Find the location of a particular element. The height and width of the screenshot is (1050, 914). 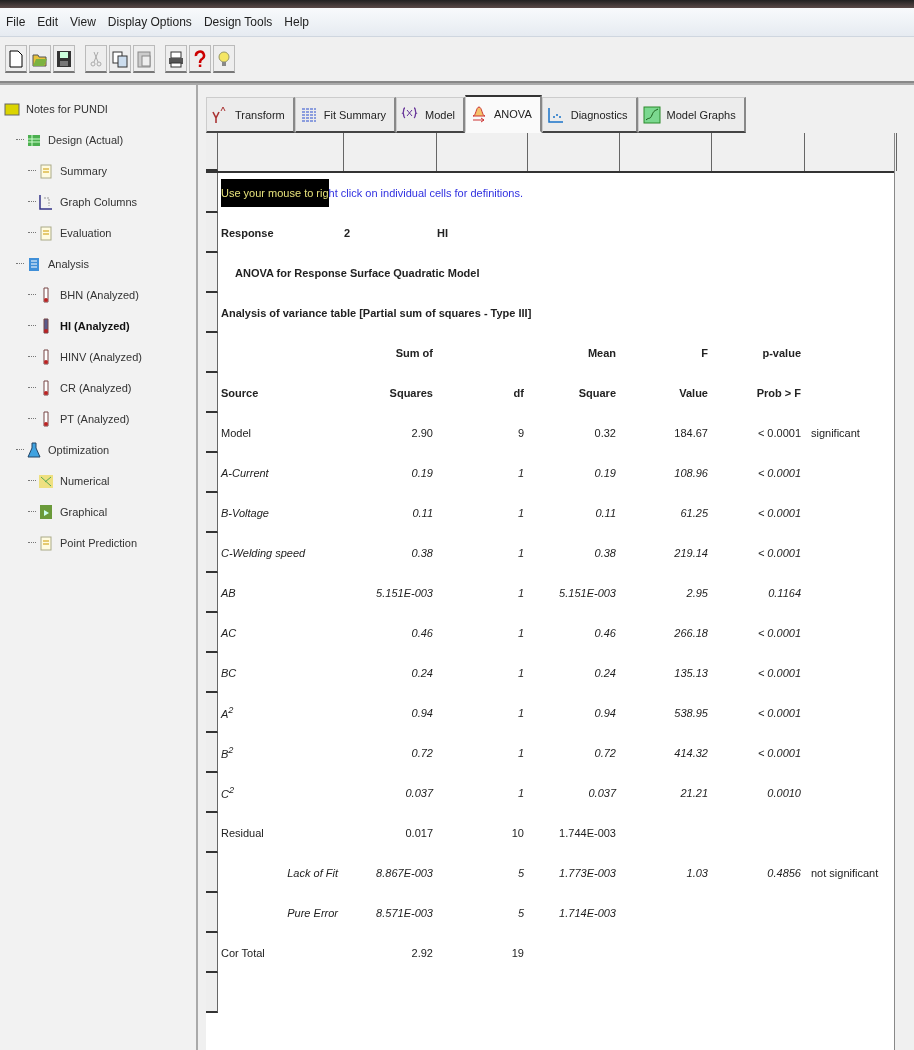

help-button is located at coordinates (200, 59).